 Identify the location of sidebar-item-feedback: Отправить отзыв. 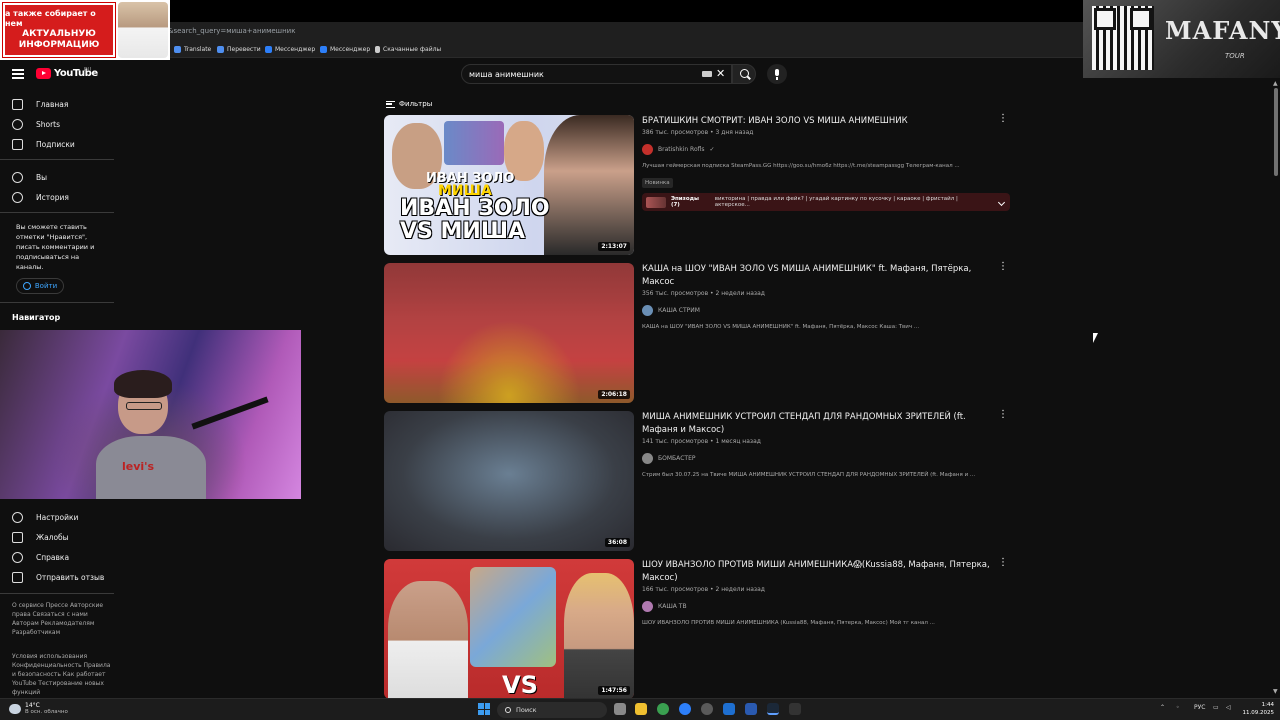
(58, 577).